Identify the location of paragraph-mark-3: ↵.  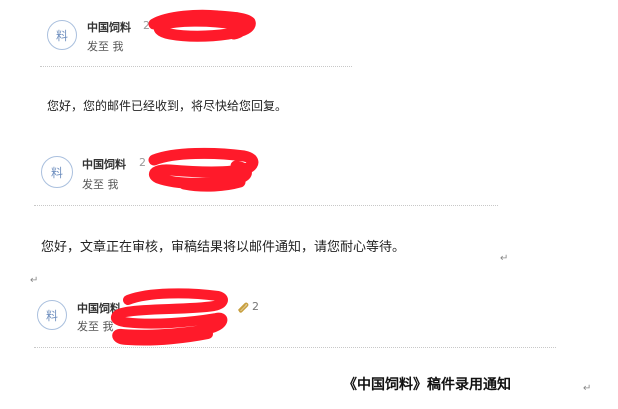
(34, 280).